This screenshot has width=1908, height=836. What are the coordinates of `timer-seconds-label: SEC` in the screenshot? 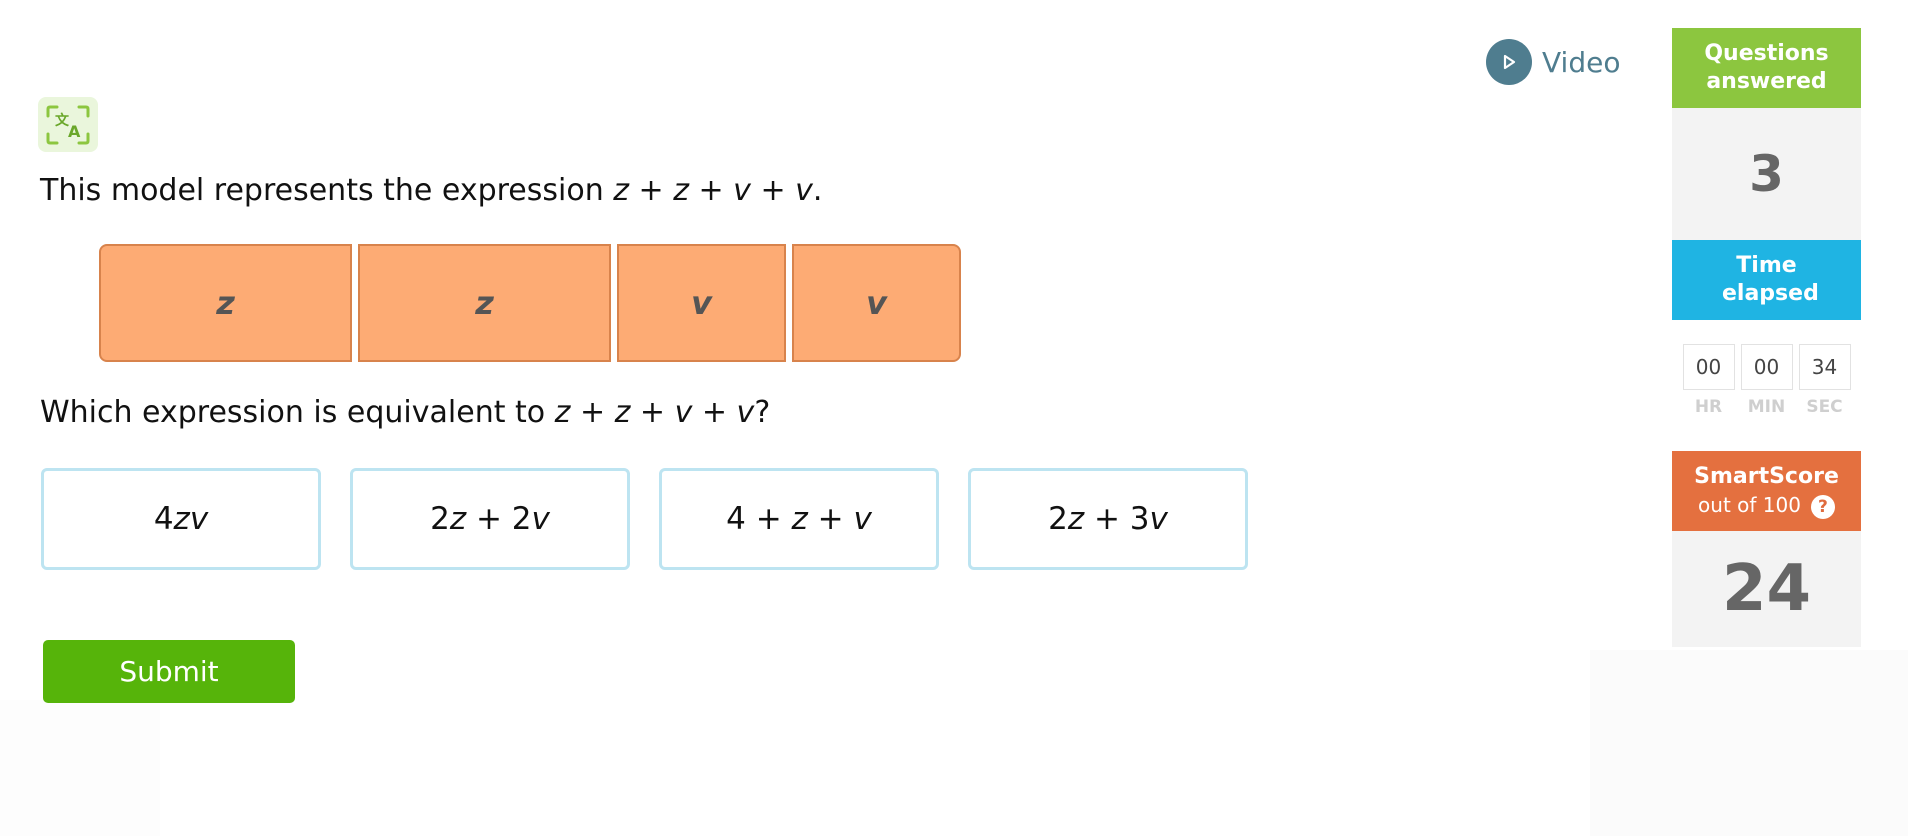 It's located at (1824, 407).